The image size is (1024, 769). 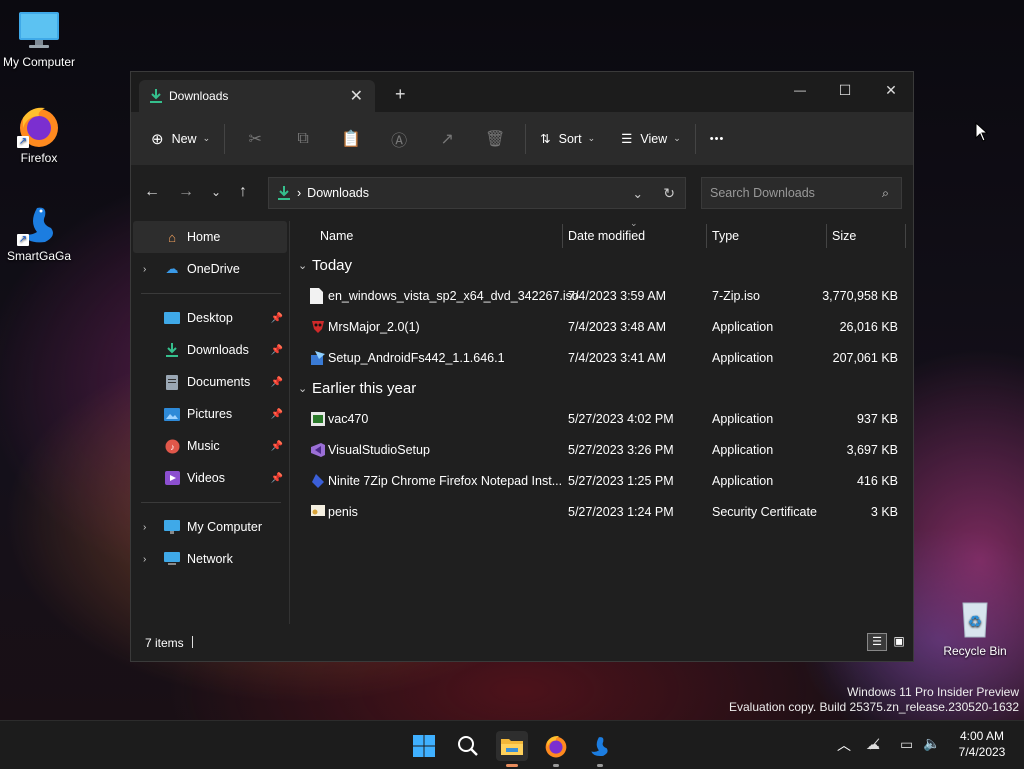 What do you see at coordinates (210, 318) in the screenshot?
I see `sidebar-item-desktop: Desktop 📌` at bounding box center [210, 318].